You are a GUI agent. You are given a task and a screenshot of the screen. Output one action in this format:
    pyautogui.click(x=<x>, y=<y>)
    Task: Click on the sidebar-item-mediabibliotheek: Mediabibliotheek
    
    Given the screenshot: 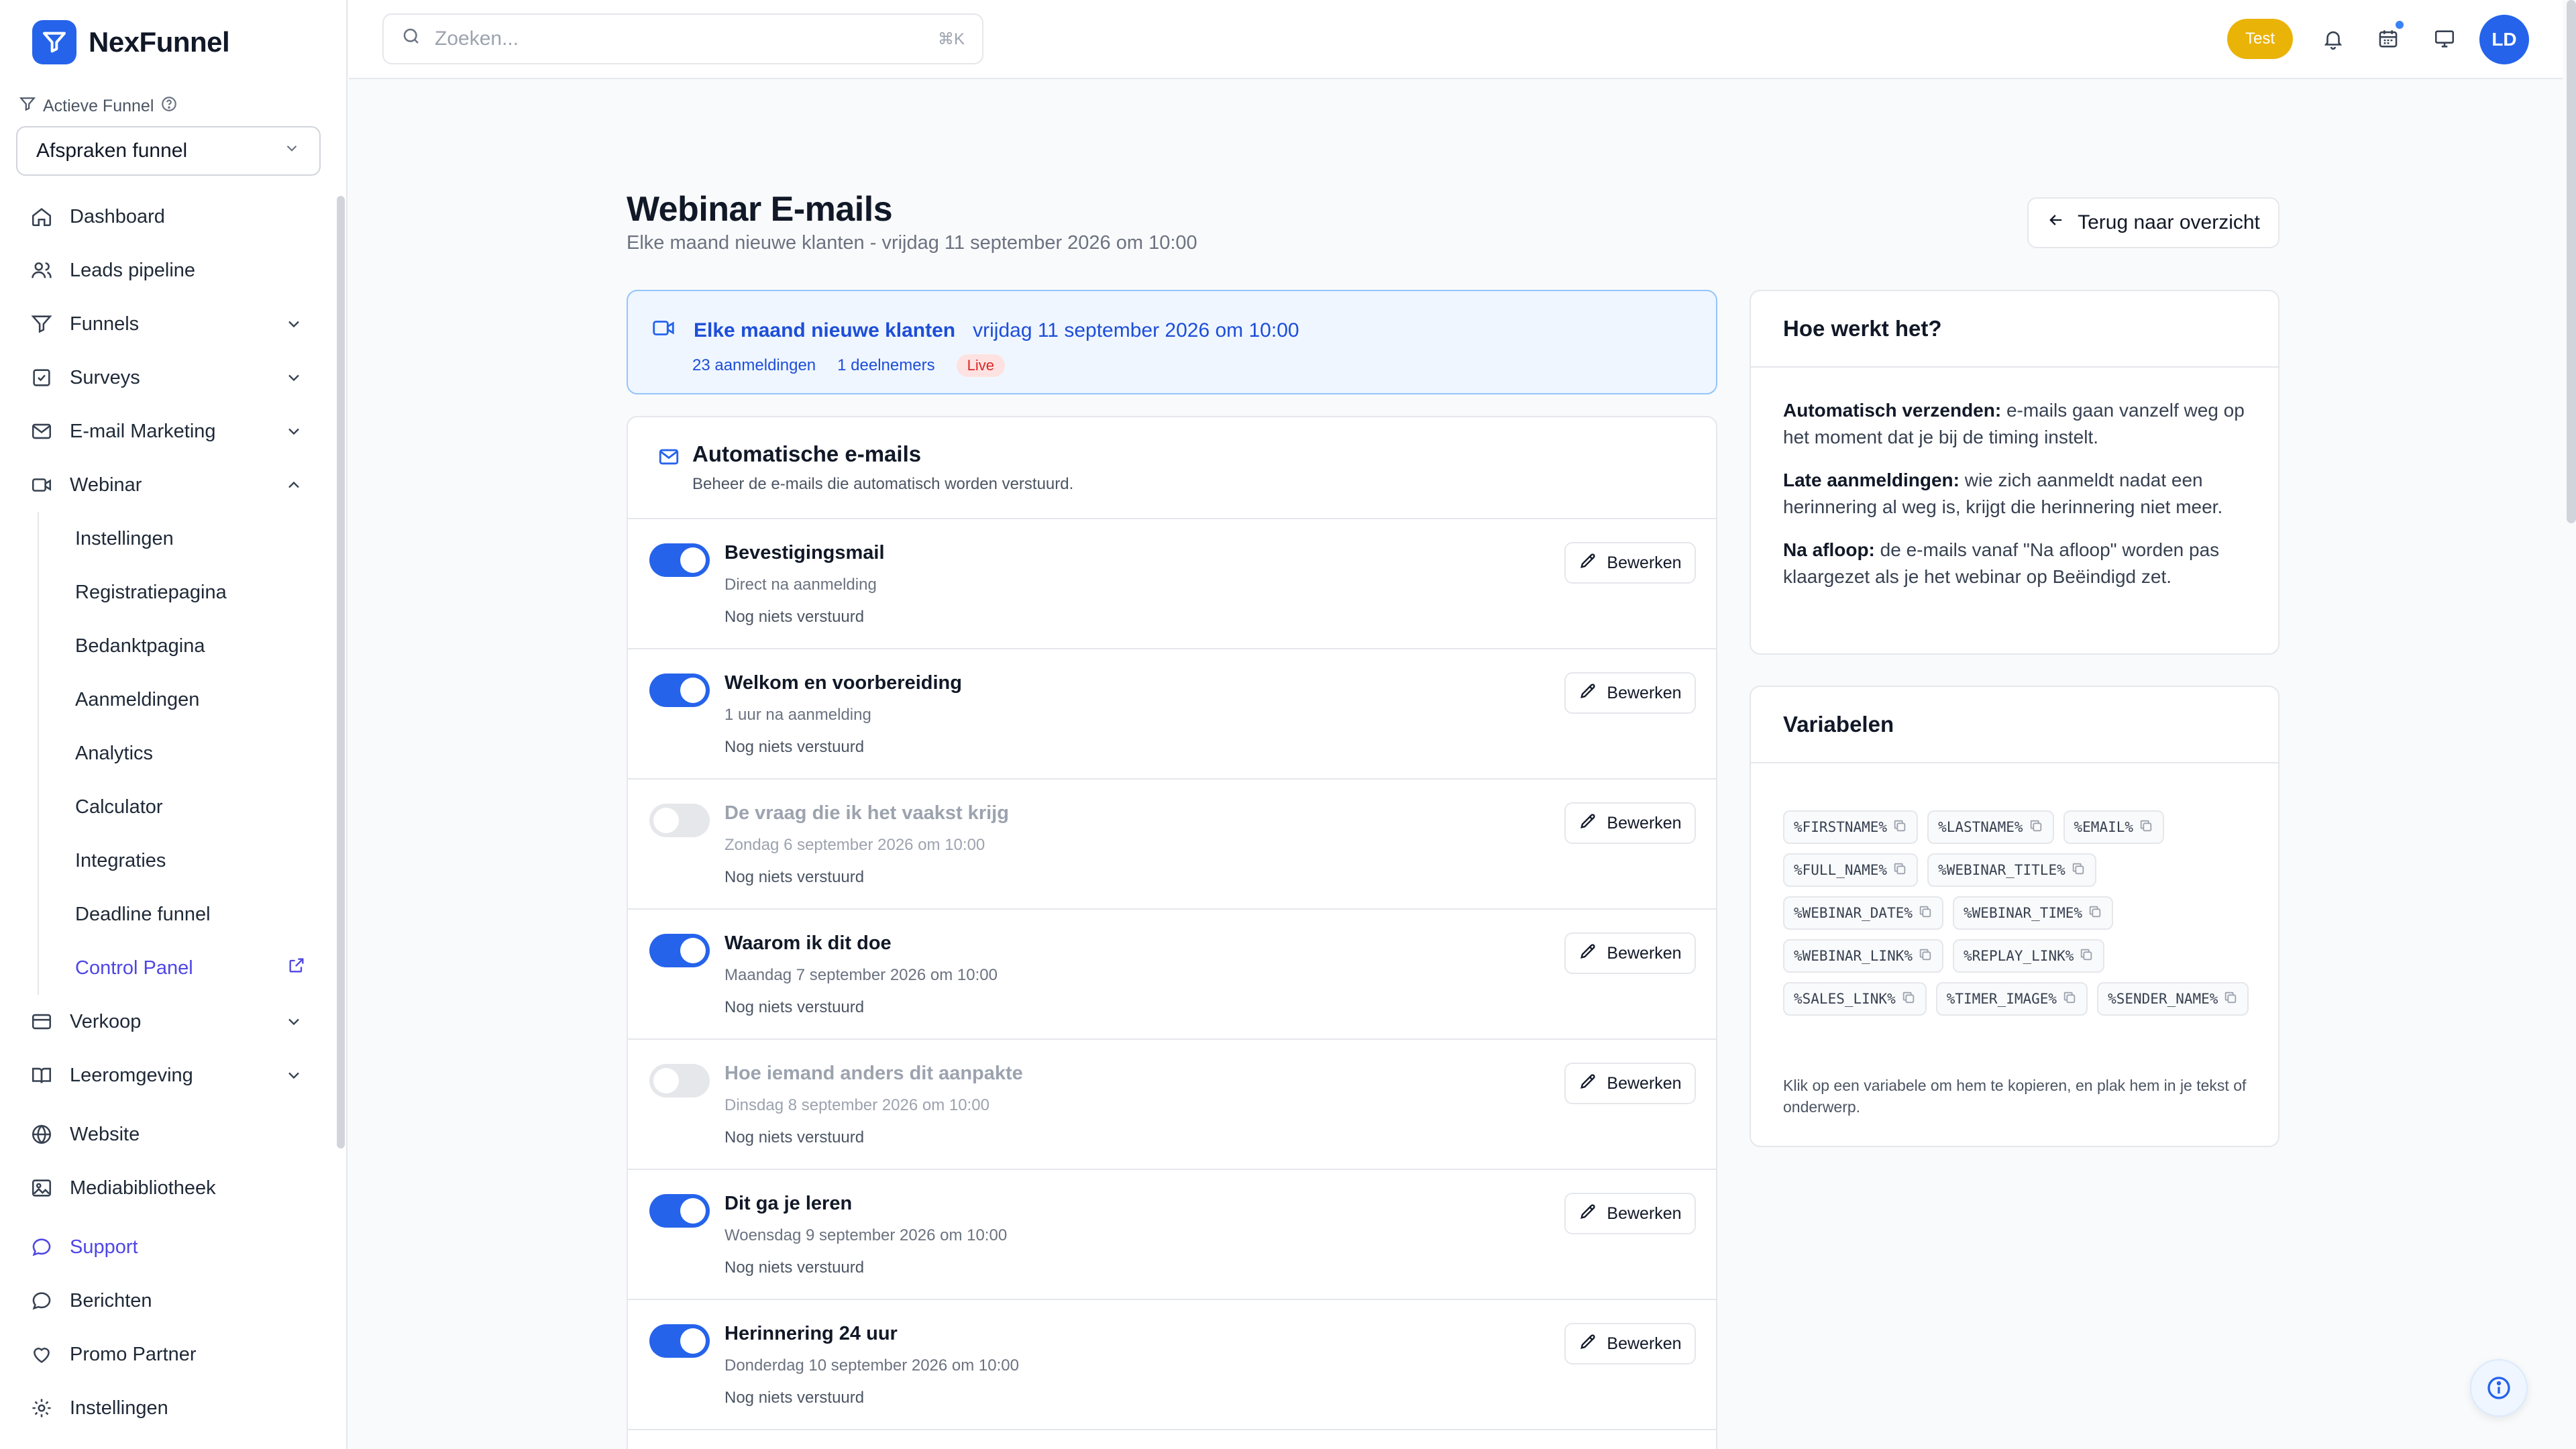 What is the action you would take?
    pyautogui.click(x=167, y=1188)
    